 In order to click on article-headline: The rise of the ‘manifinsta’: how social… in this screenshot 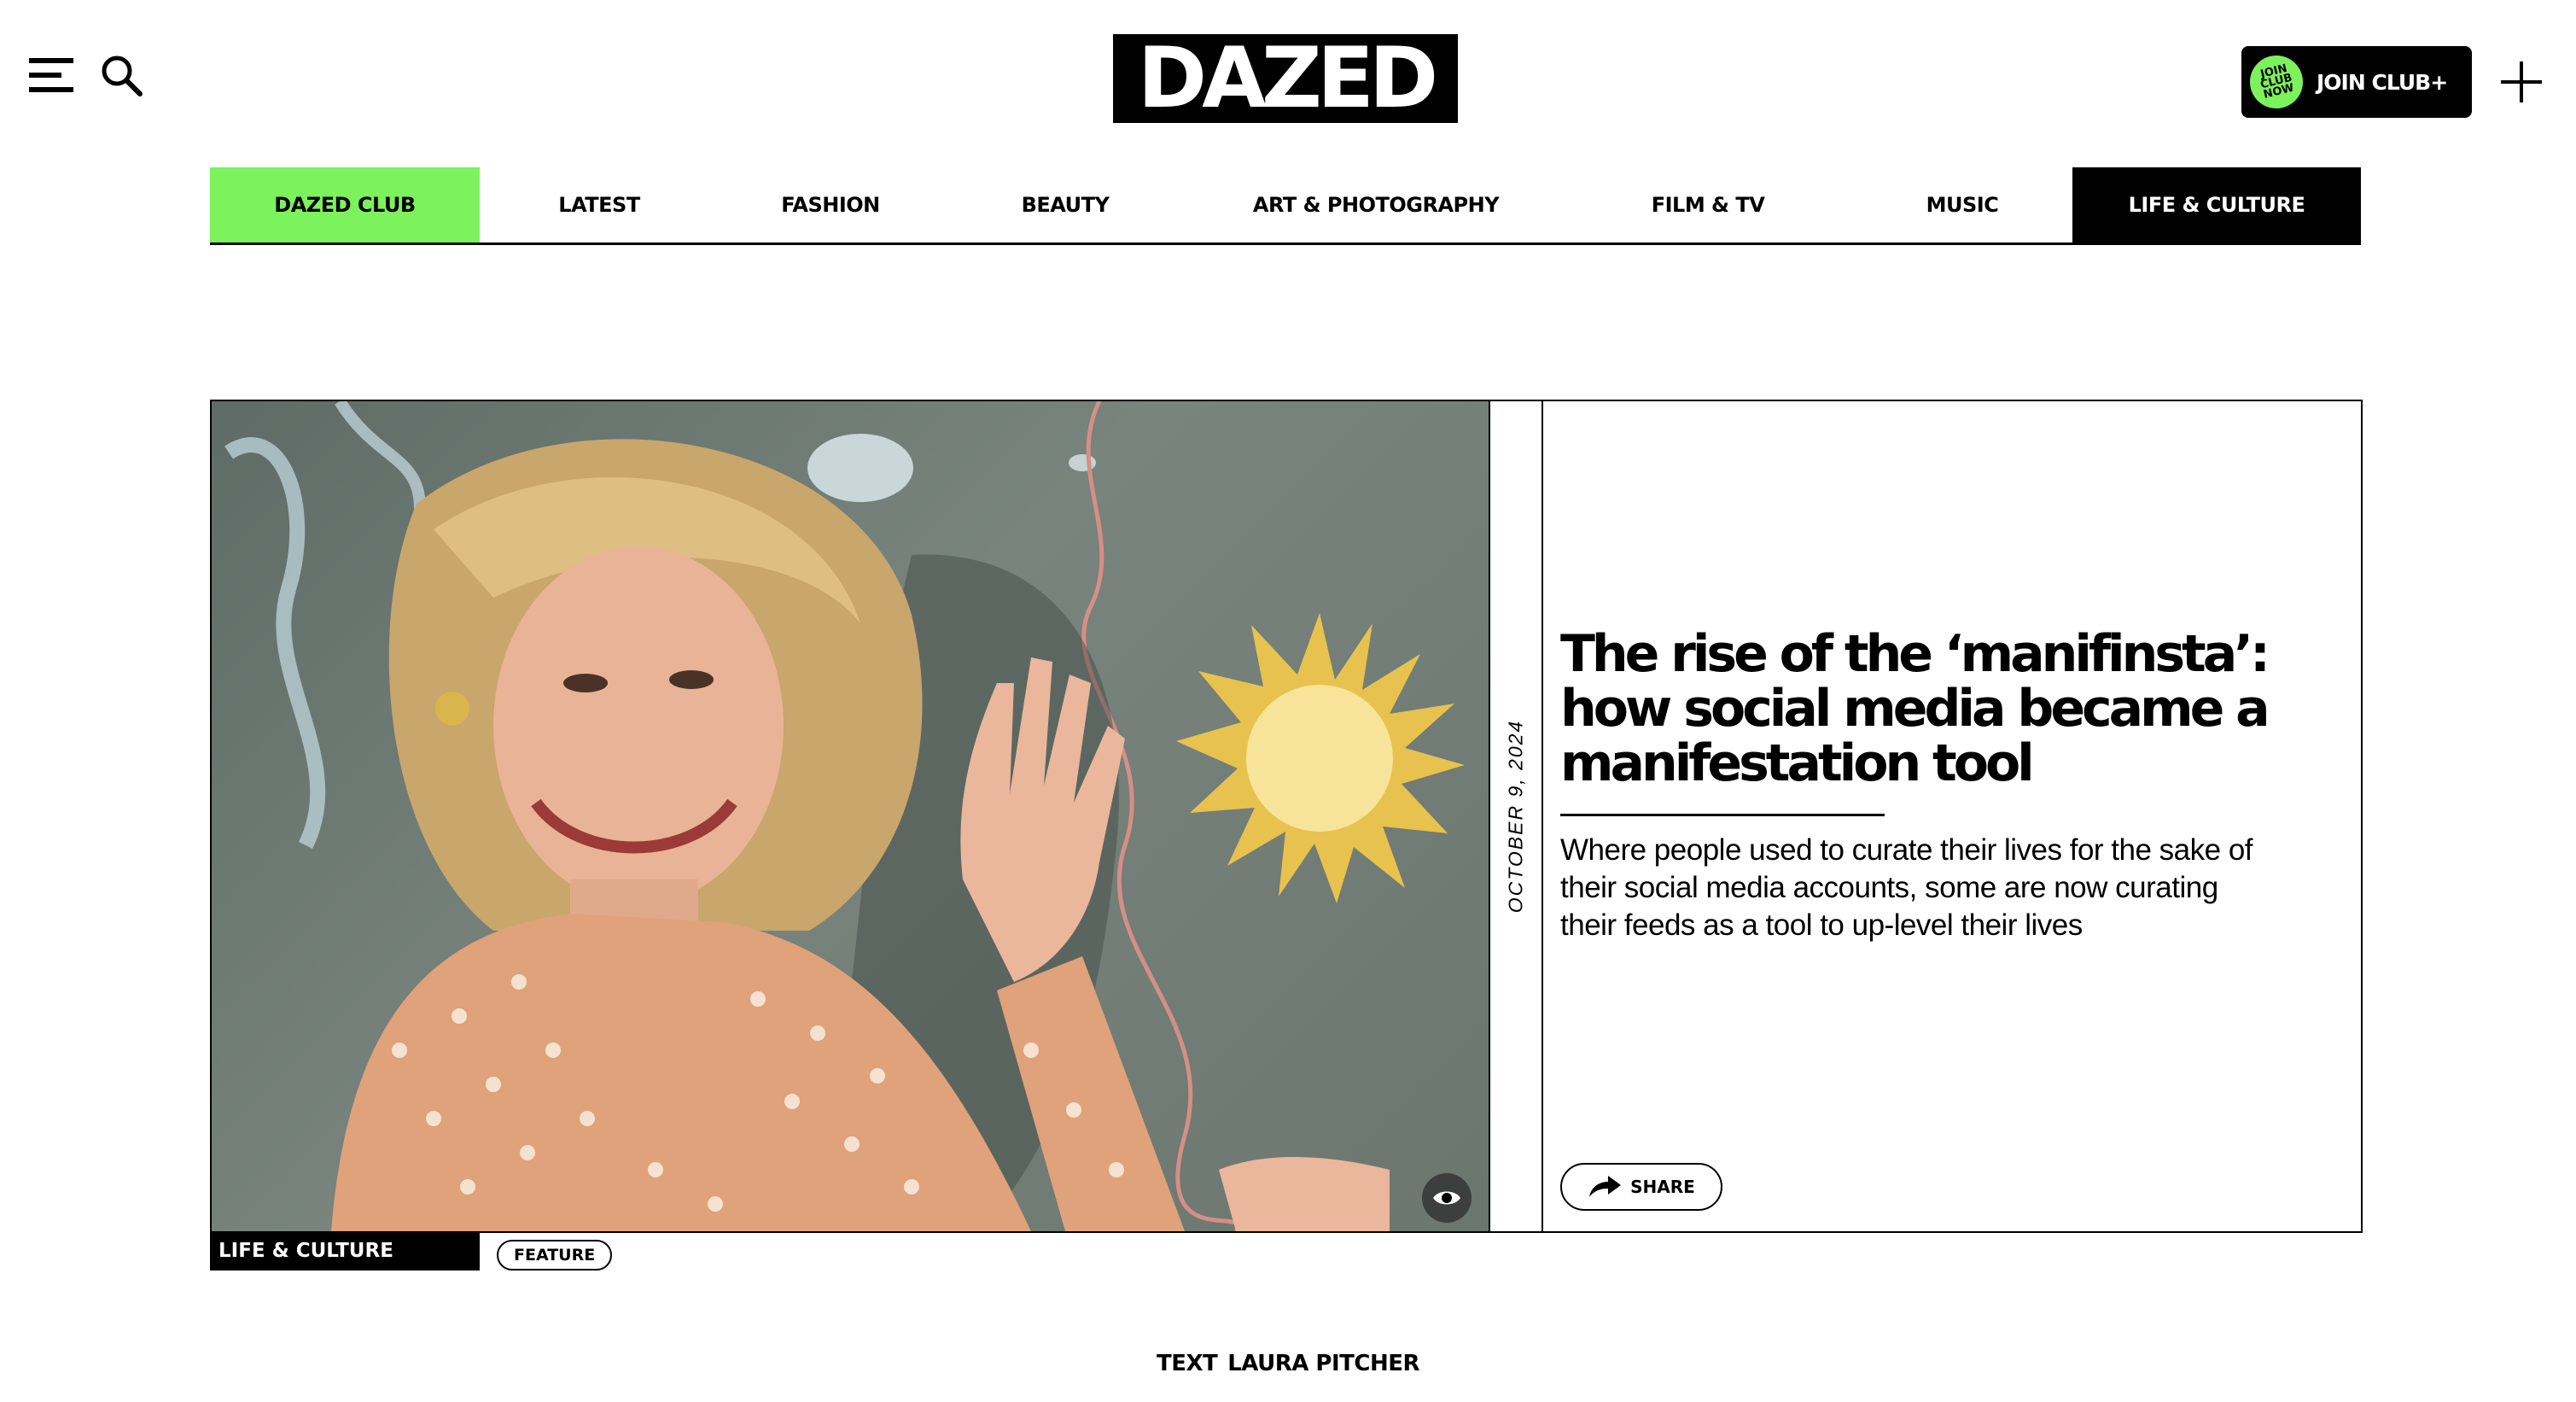, I will do `click(1927, 709)`.